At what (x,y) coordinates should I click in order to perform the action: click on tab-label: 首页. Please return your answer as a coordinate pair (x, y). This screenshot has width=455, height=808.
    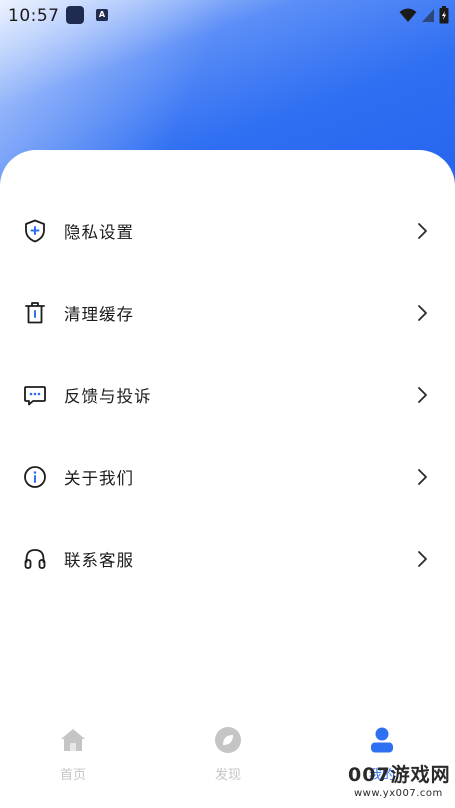
    Looking at the image, I should click on (72, 775).